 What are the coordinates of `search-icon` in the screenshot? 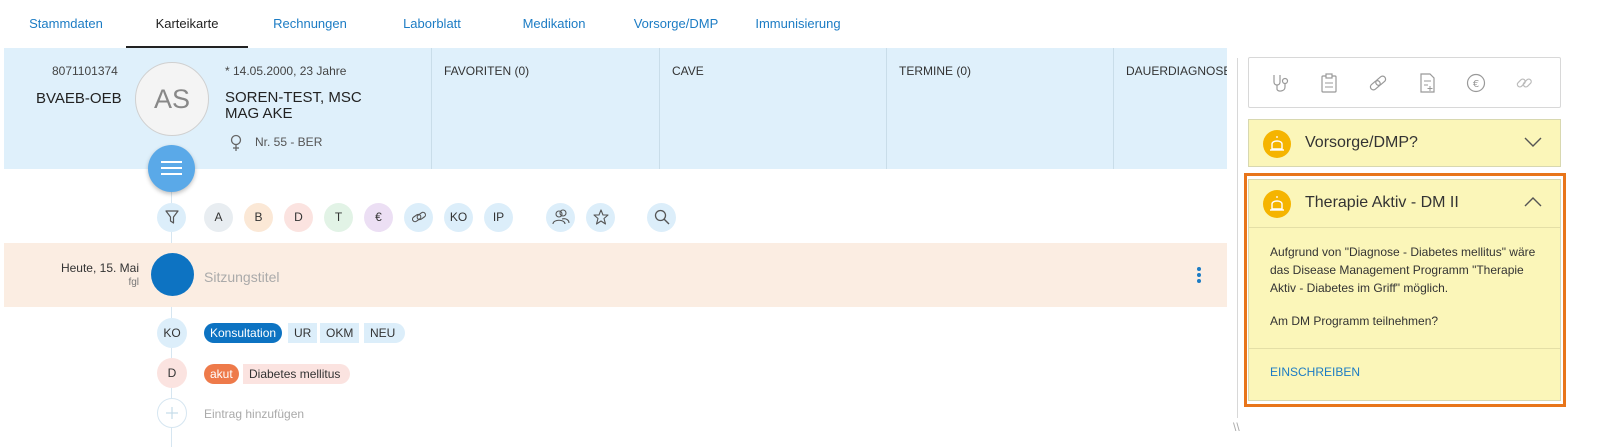 It's located at (661, 217).